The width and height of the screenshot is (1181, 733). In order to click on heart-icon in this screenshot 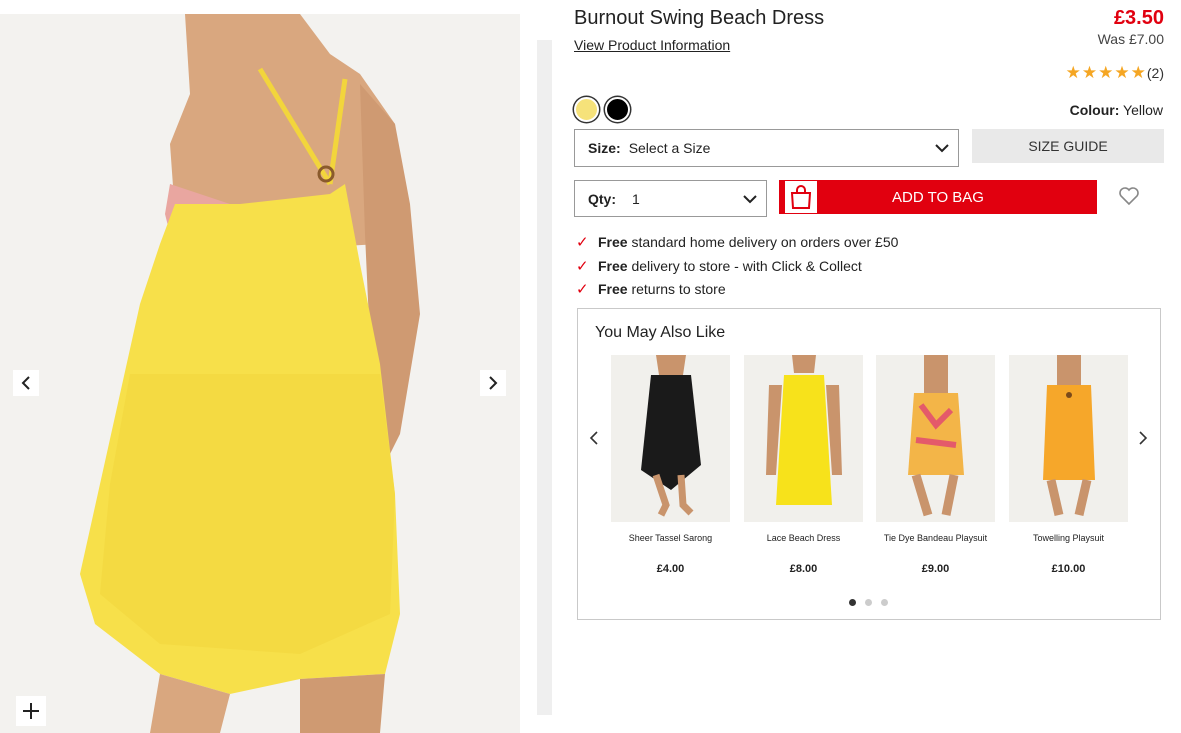, I will do `click(1129, 196)`.